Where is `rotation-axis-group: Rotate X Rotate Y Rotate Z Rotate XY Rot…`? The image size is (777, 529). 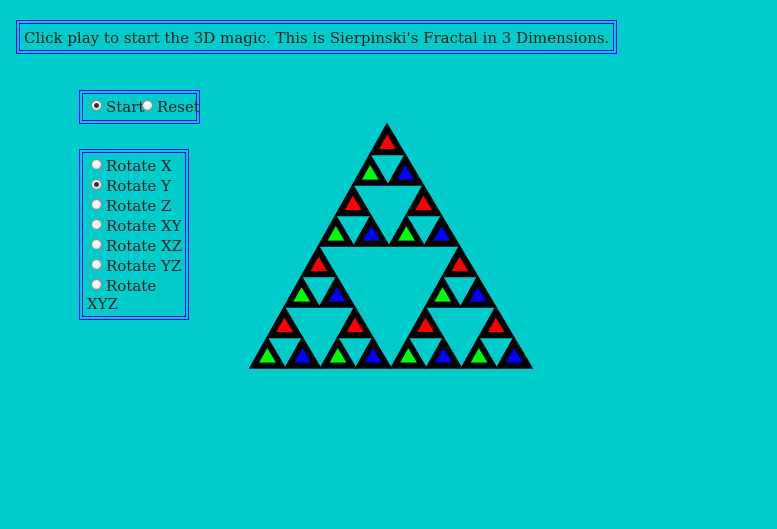 rotation-axis-group: Rotate X Rotate Y Rotate Z Rotate XY Rot… is located at coordinates (134, 234).